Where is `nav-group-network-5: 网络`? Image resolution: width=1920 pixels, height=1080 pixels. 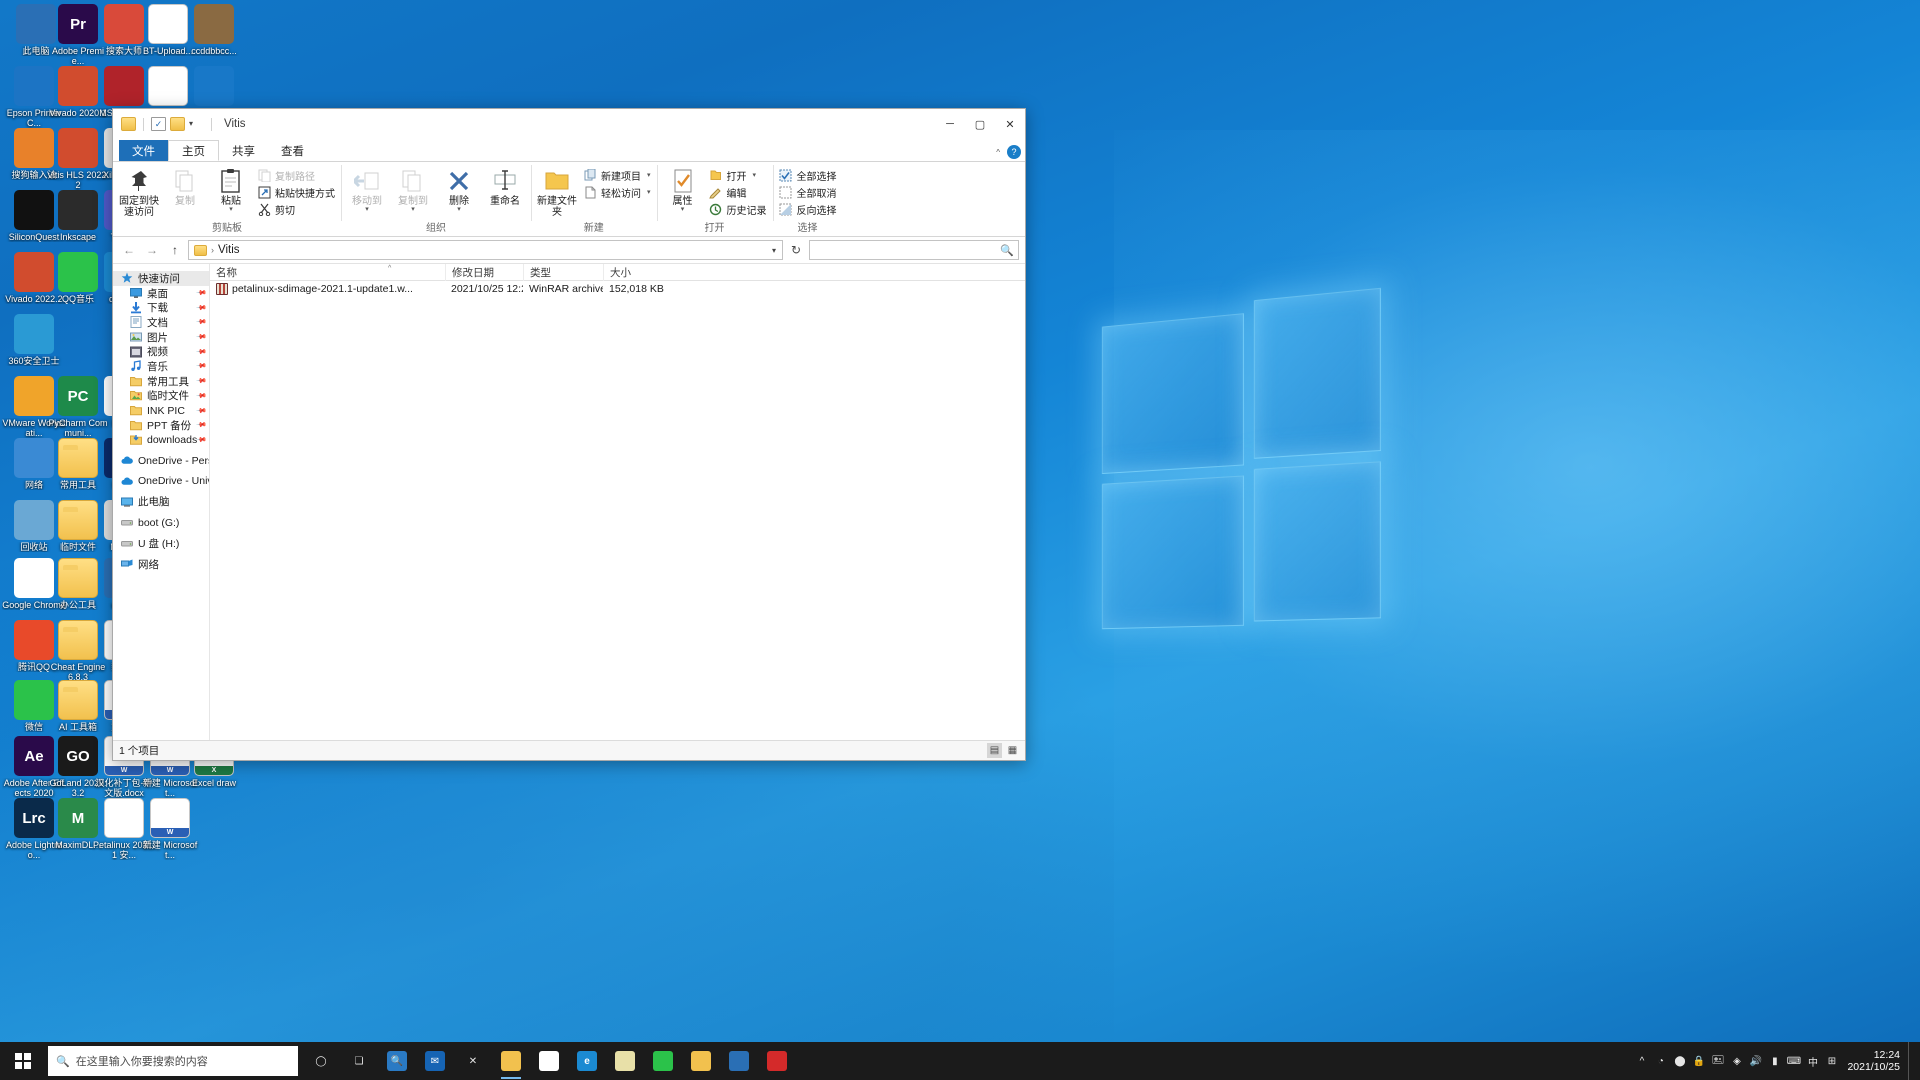 nav-group-network-5: 网络 is located at coordinates (161, 564).